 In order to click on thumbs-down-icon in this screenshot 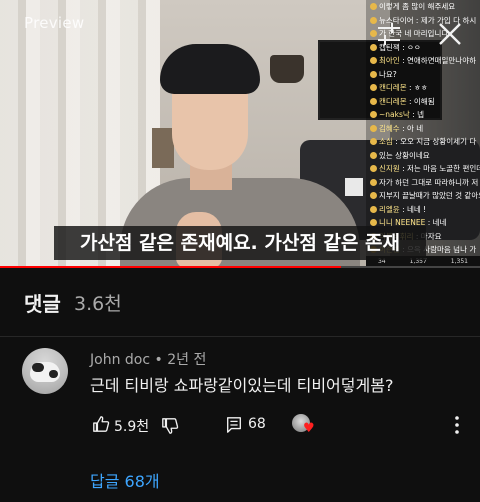, I will do `click(170, 426)`.